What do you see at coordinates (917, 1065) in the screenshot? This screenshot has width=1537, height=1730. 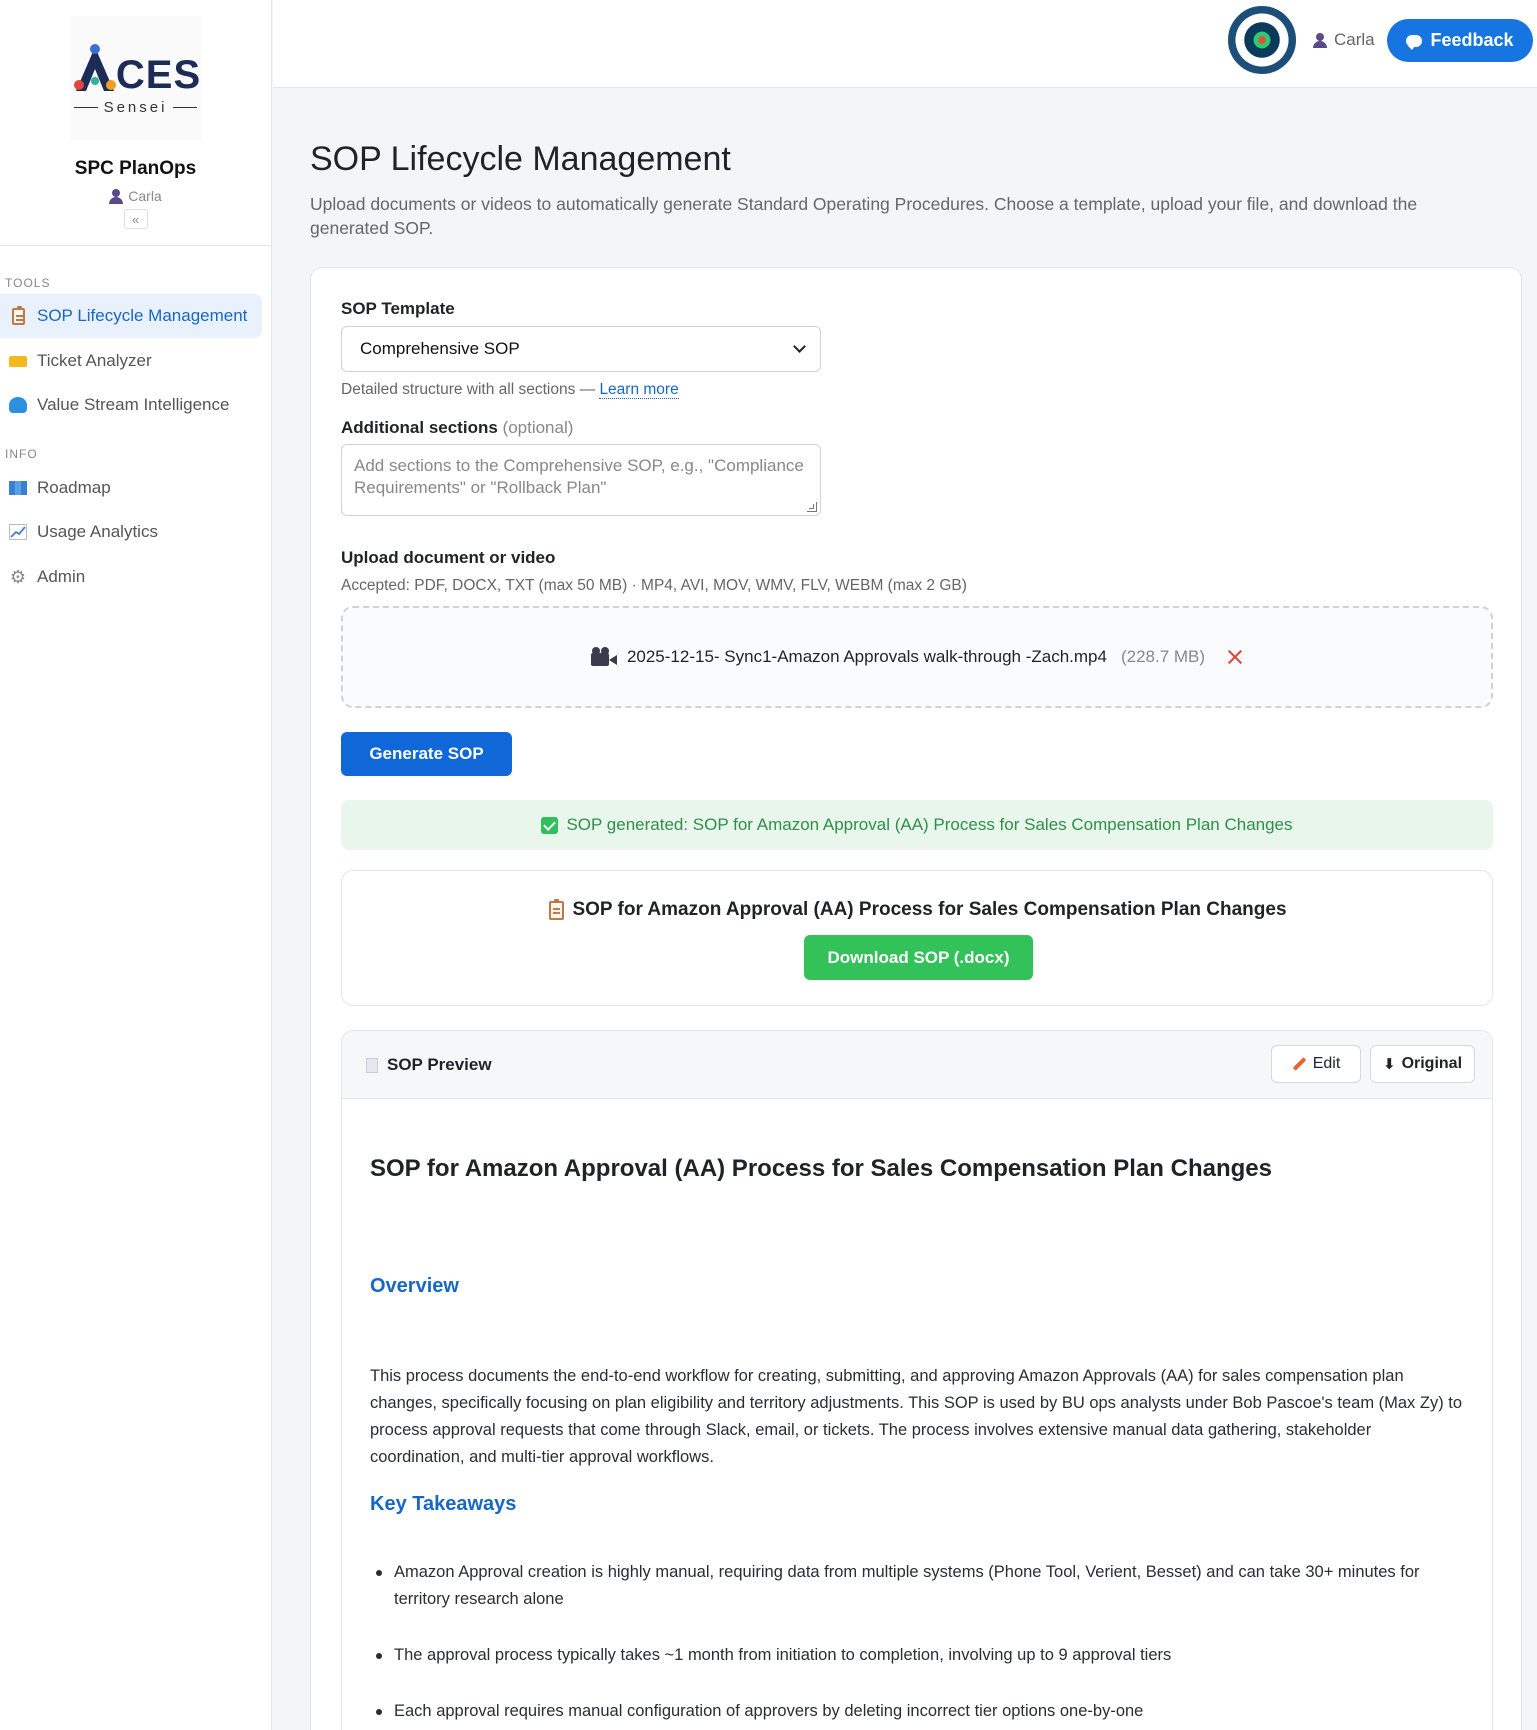 I see `preview-header: SOP Preview Edit ⬇ Original` at bounding box center [917, 1065].